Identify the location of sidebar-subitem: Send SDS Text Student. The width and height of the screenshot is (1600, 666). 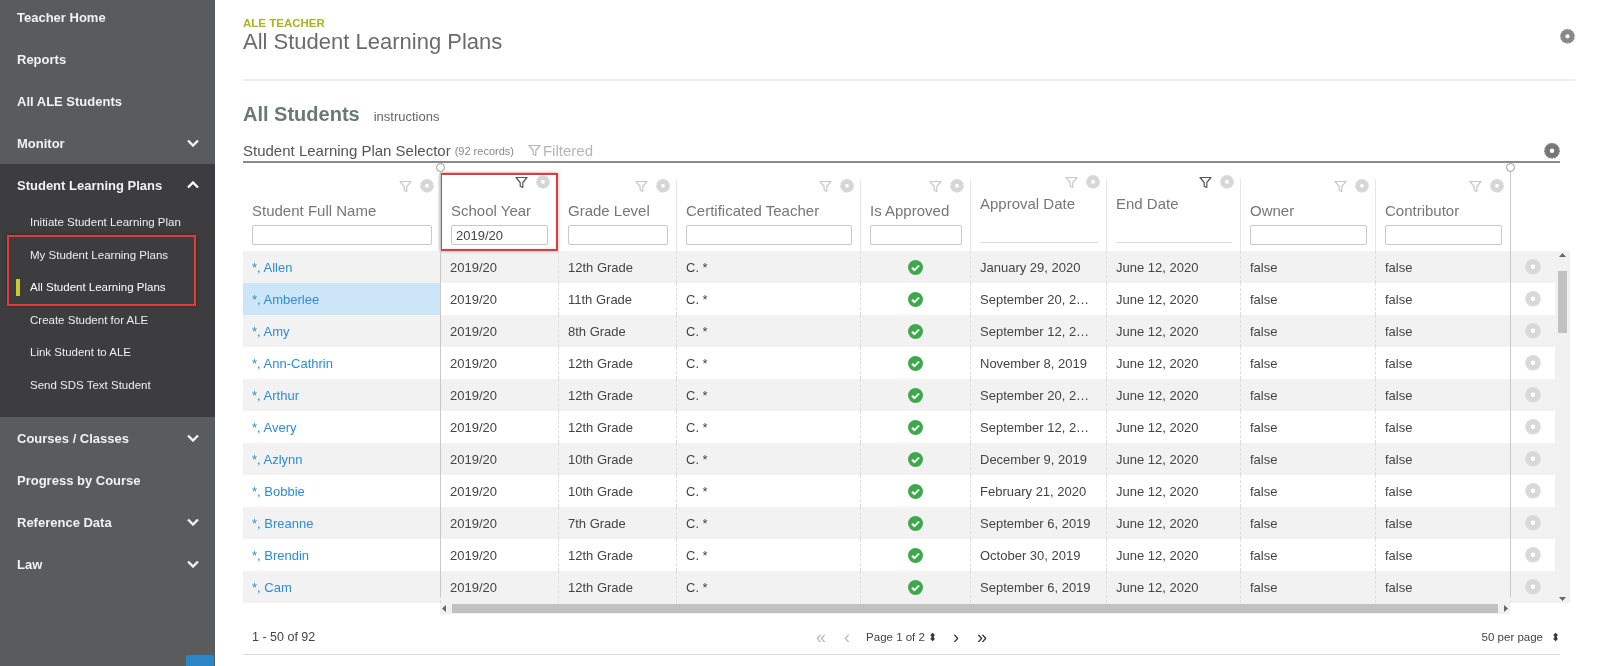
(107, 384).